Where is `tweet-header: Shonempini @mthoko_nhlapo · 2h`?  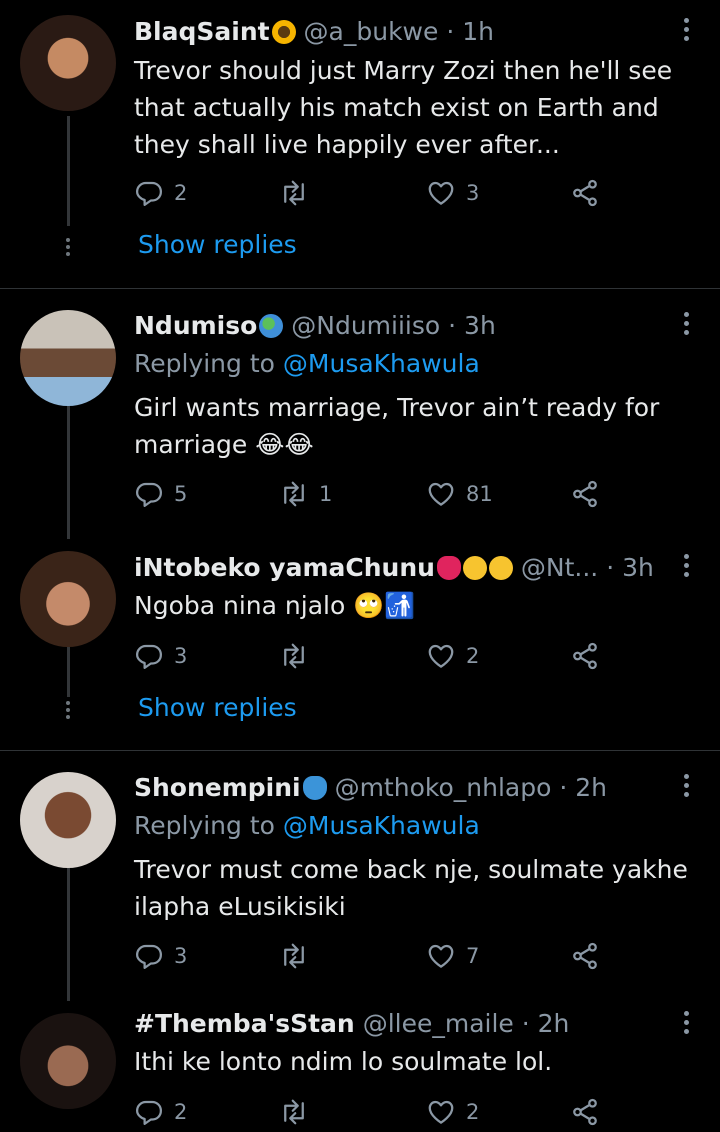 tweet-header: Shonempini @mthoko_nhlapo · 2h is located at coordinates (407, 788).